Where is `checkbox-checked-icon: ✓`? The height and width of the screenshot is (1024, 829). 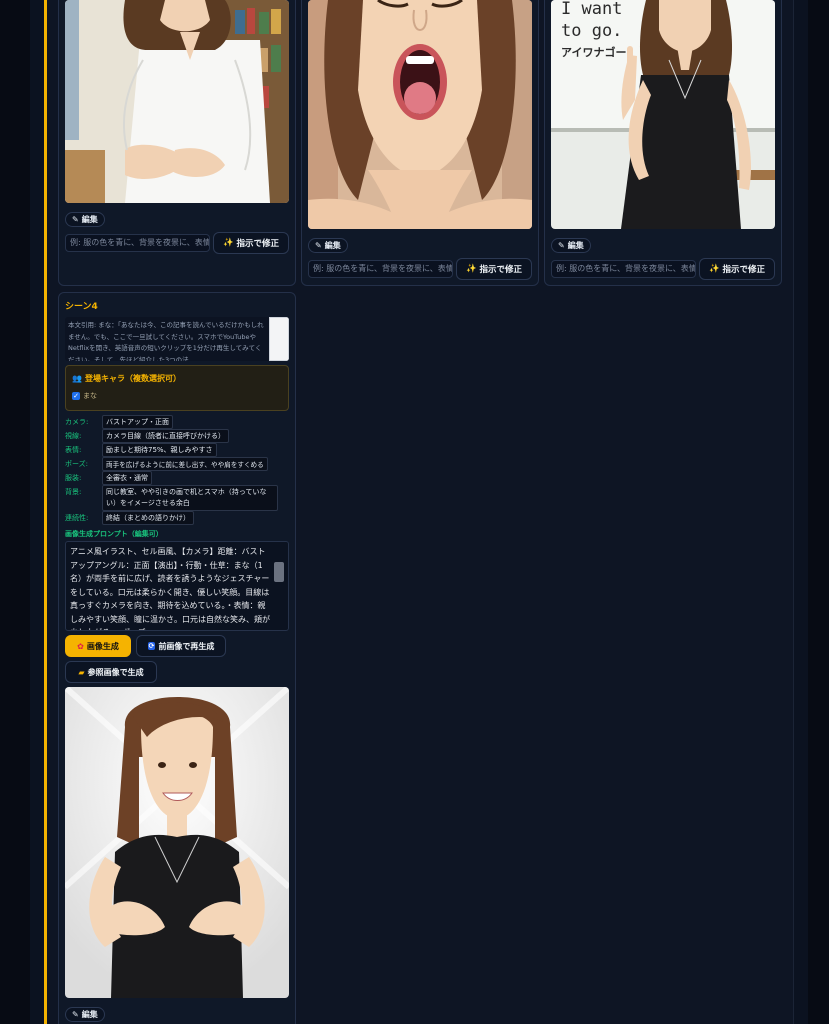 checkbox-checked-icon: ✓ is located at coordinates (76, 396).